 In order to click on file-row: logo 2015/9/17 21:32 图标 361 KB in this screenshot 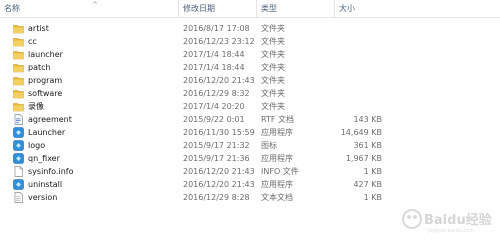, I will do `click(250, 145)`.